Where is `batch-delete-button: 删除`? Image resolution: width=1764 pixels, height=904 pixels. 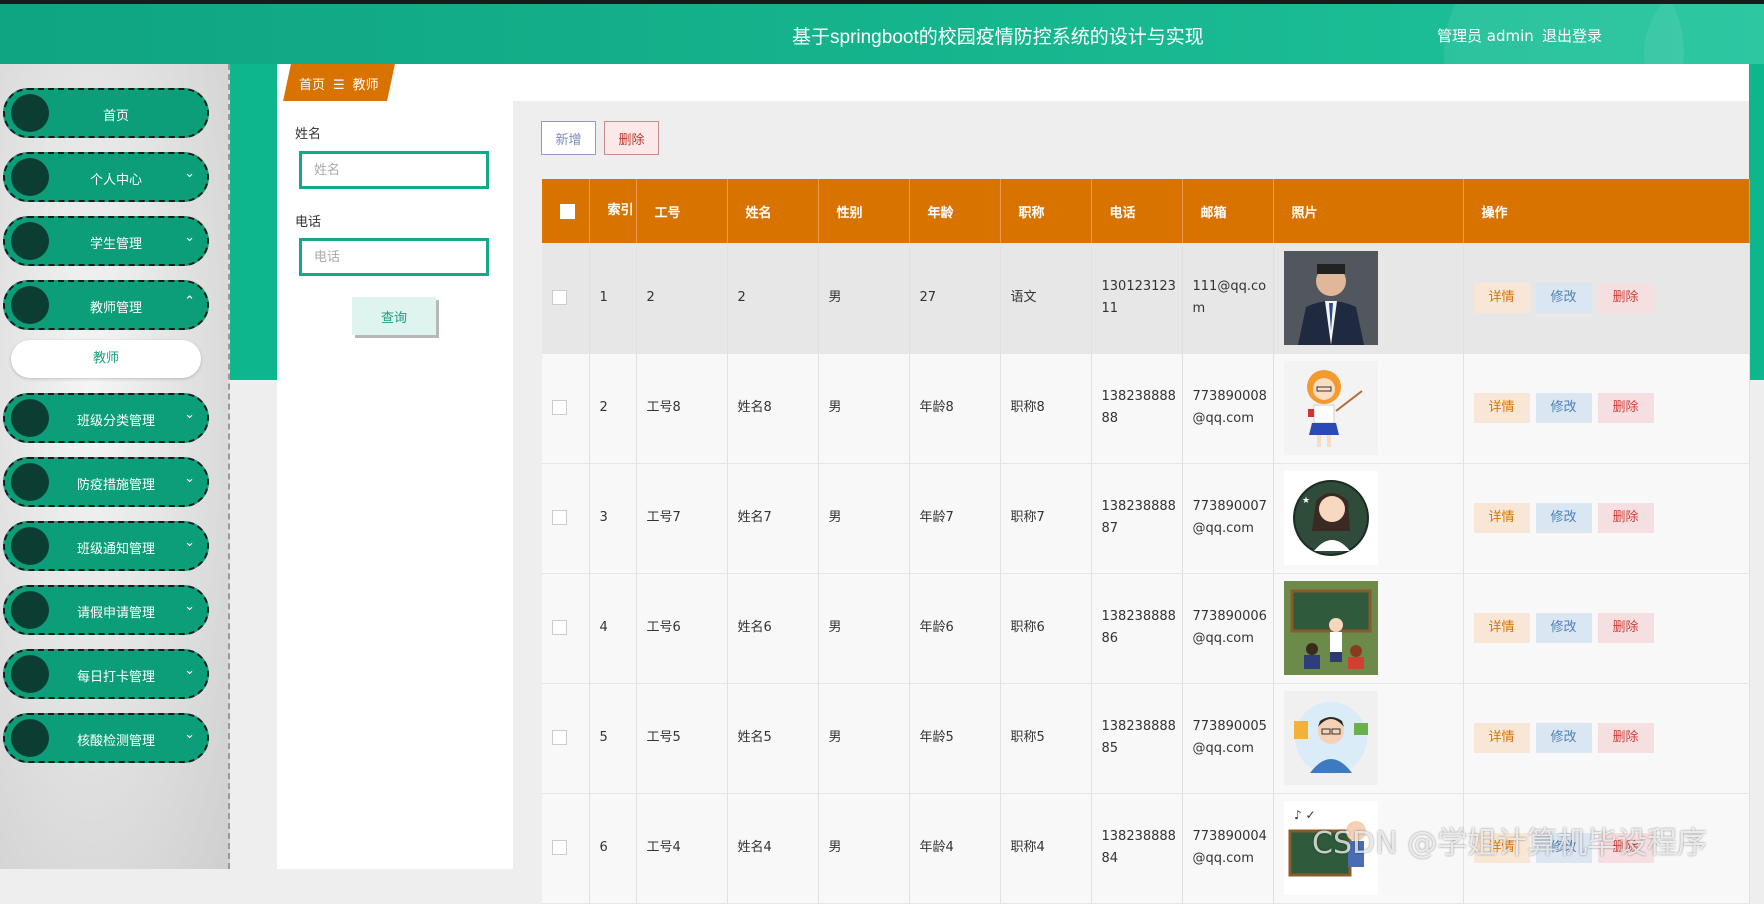 batch-delete-button: 删除 is located at coordinates (631, 138).